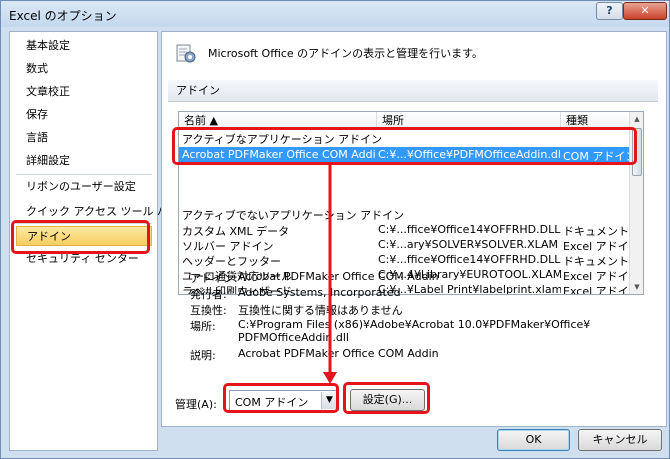  Describe the element at coordinates (645, 11) in the screenshot. I see `close-button: ✕` at that location.